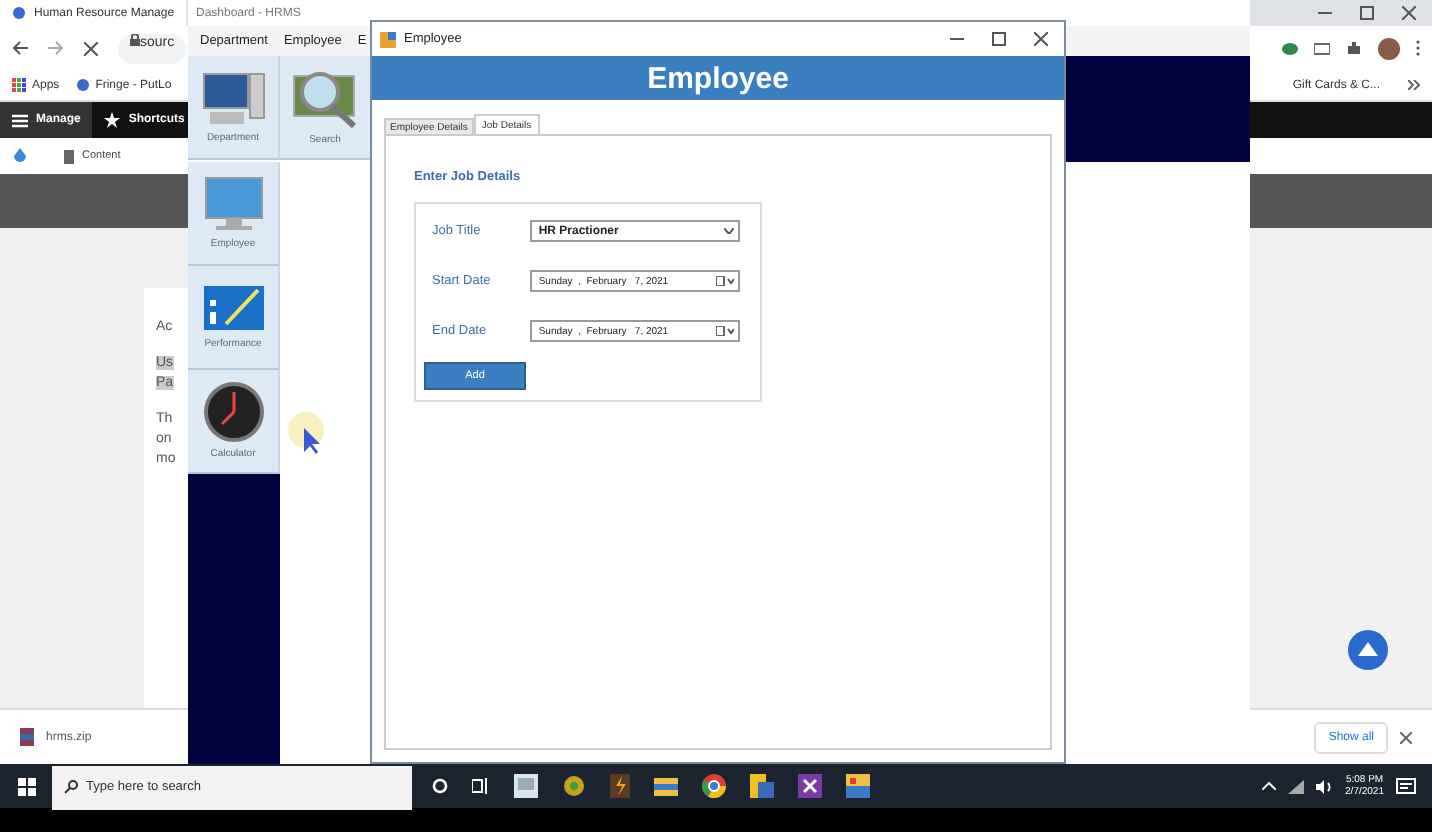 This screenshot has width=1432, height=832. What do you see at coordinates (19, 85) in the screenshot?
I see `apps-grid-icon` at bounding box center [19, 85].